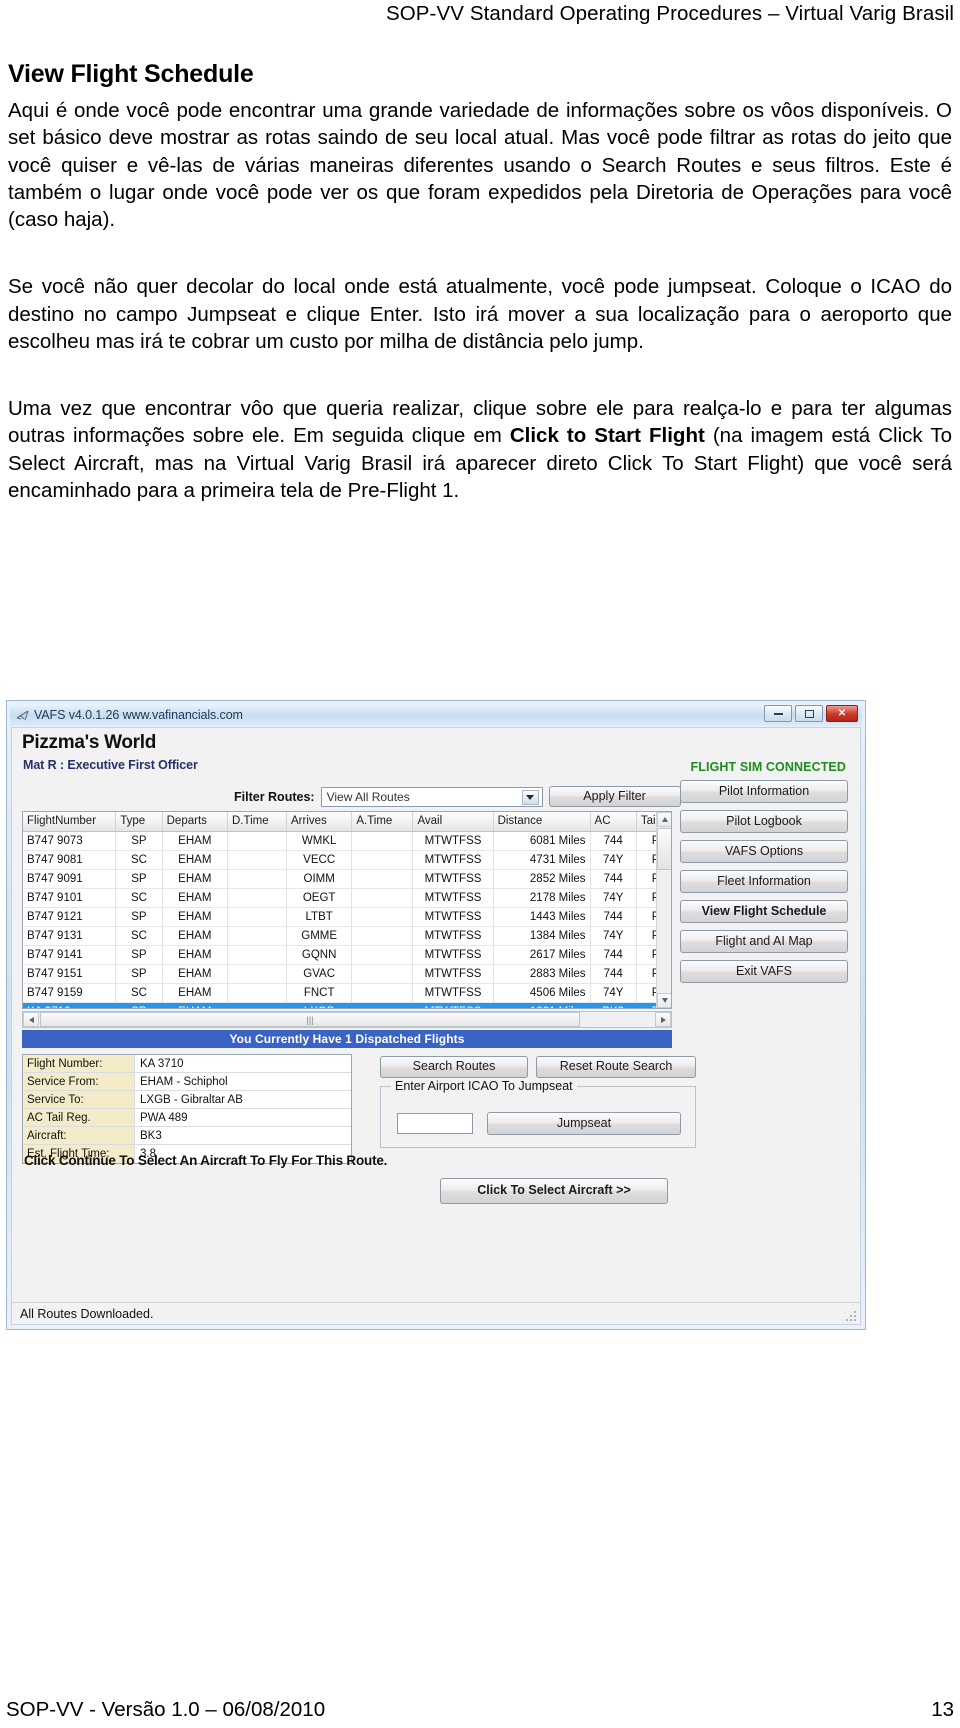 Image resolution: width=960 pixels, height=1728 pixels. Describe the element at coordinates (110, 765) in the screenshot. I see `account-rank: Mat R : Executive First Officer` at that location.